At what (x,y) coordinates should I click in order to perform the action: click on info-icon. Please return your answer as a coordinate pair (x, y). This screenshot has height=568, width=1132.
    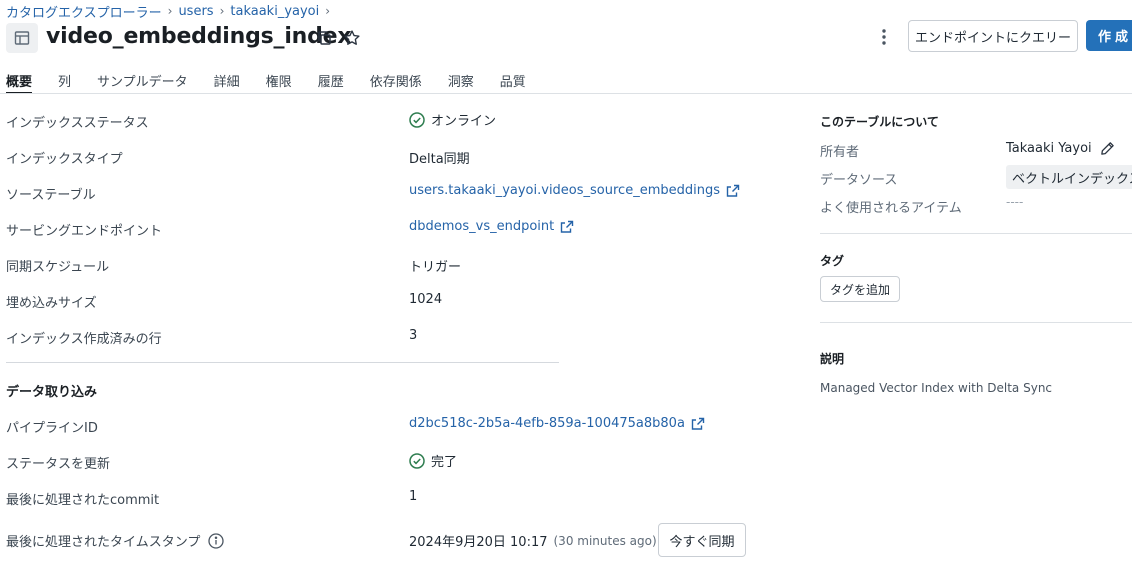
    Looking at the image, I should click on (216, 540).